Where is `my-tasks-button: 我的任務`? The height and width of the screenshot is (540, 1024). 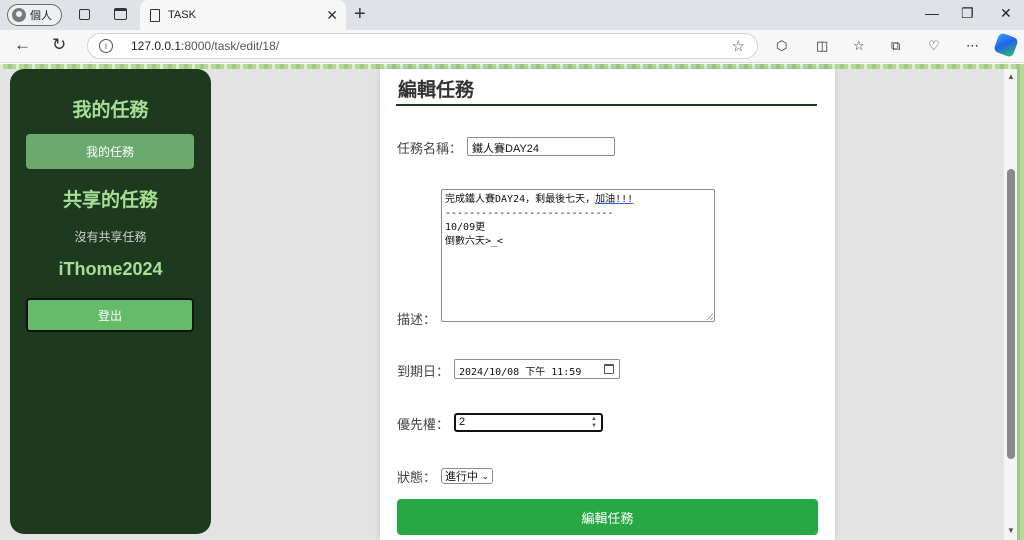
my-tasks-button: 我的任務 is located at coordinates (110, 151).